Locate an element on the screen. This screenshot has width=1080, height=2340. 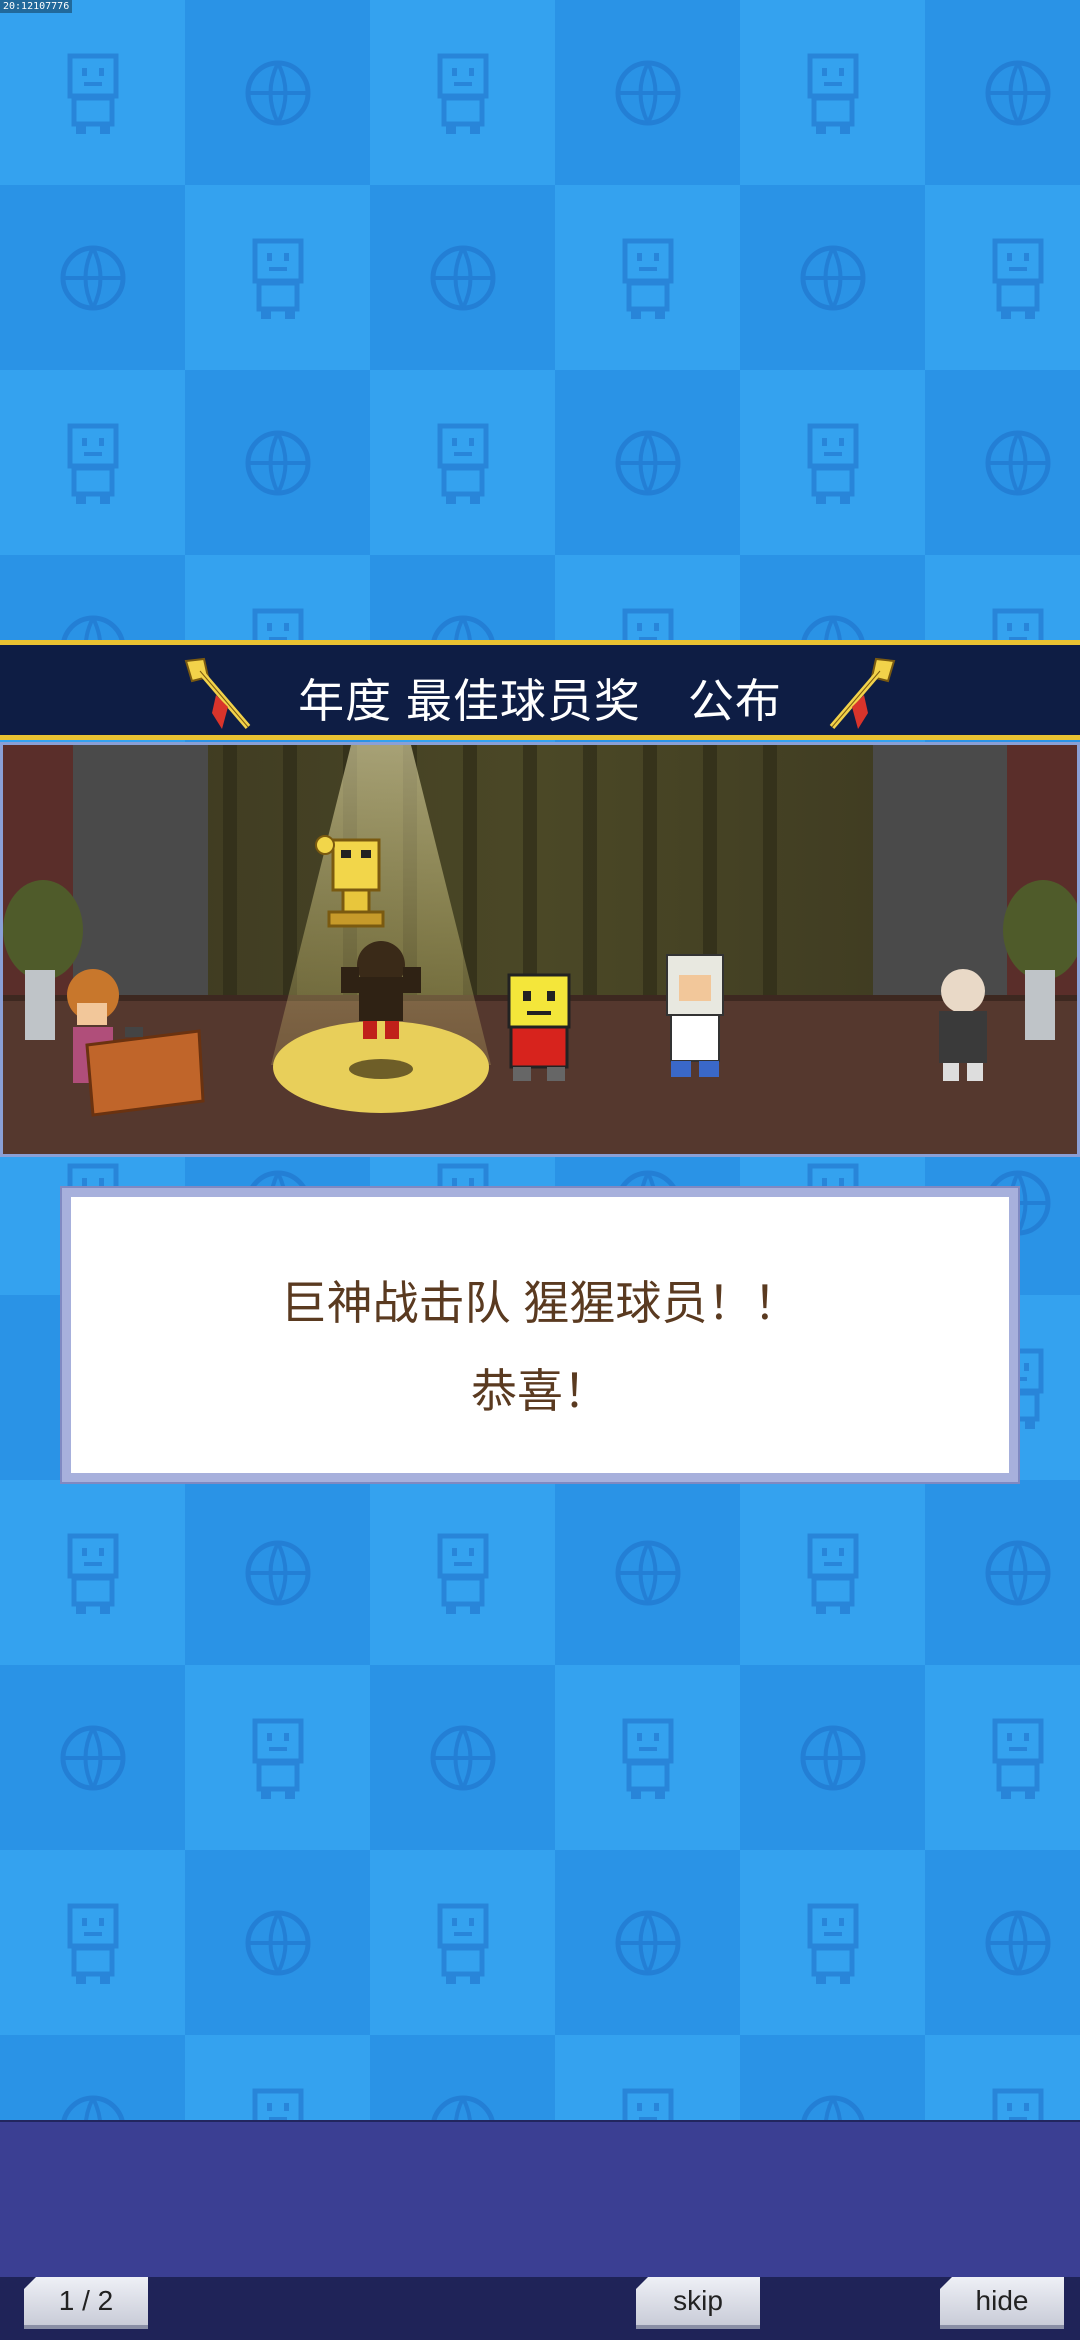
dialog-line-2: 恭喜！ is located at coordinates (540, 1391).